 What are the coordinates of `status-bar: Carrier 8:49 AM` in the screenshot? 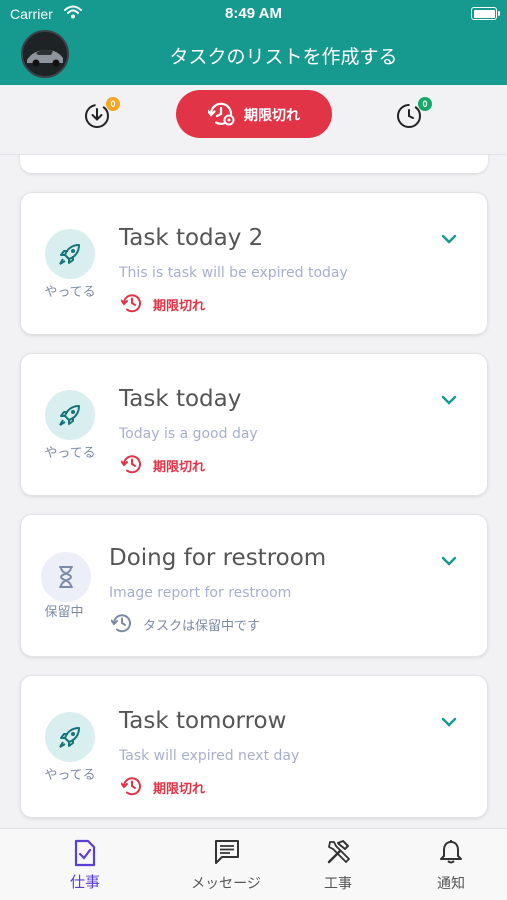 It's located at (253, 14).